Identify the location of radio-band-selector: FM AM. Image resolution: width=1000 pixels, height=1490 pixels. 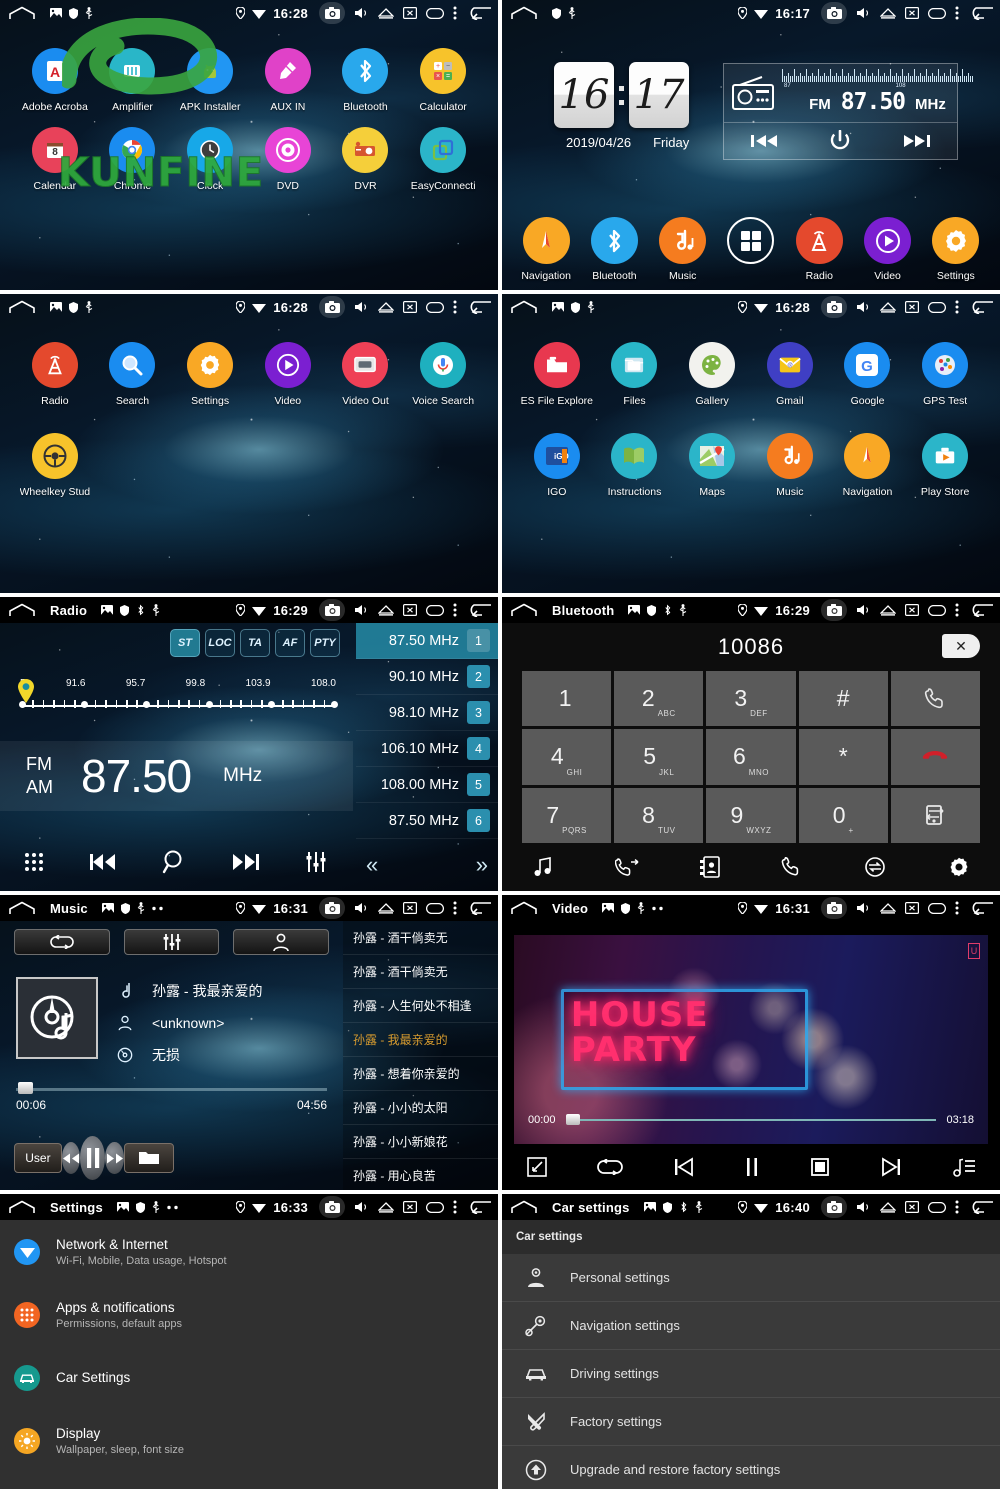
(39, 776).